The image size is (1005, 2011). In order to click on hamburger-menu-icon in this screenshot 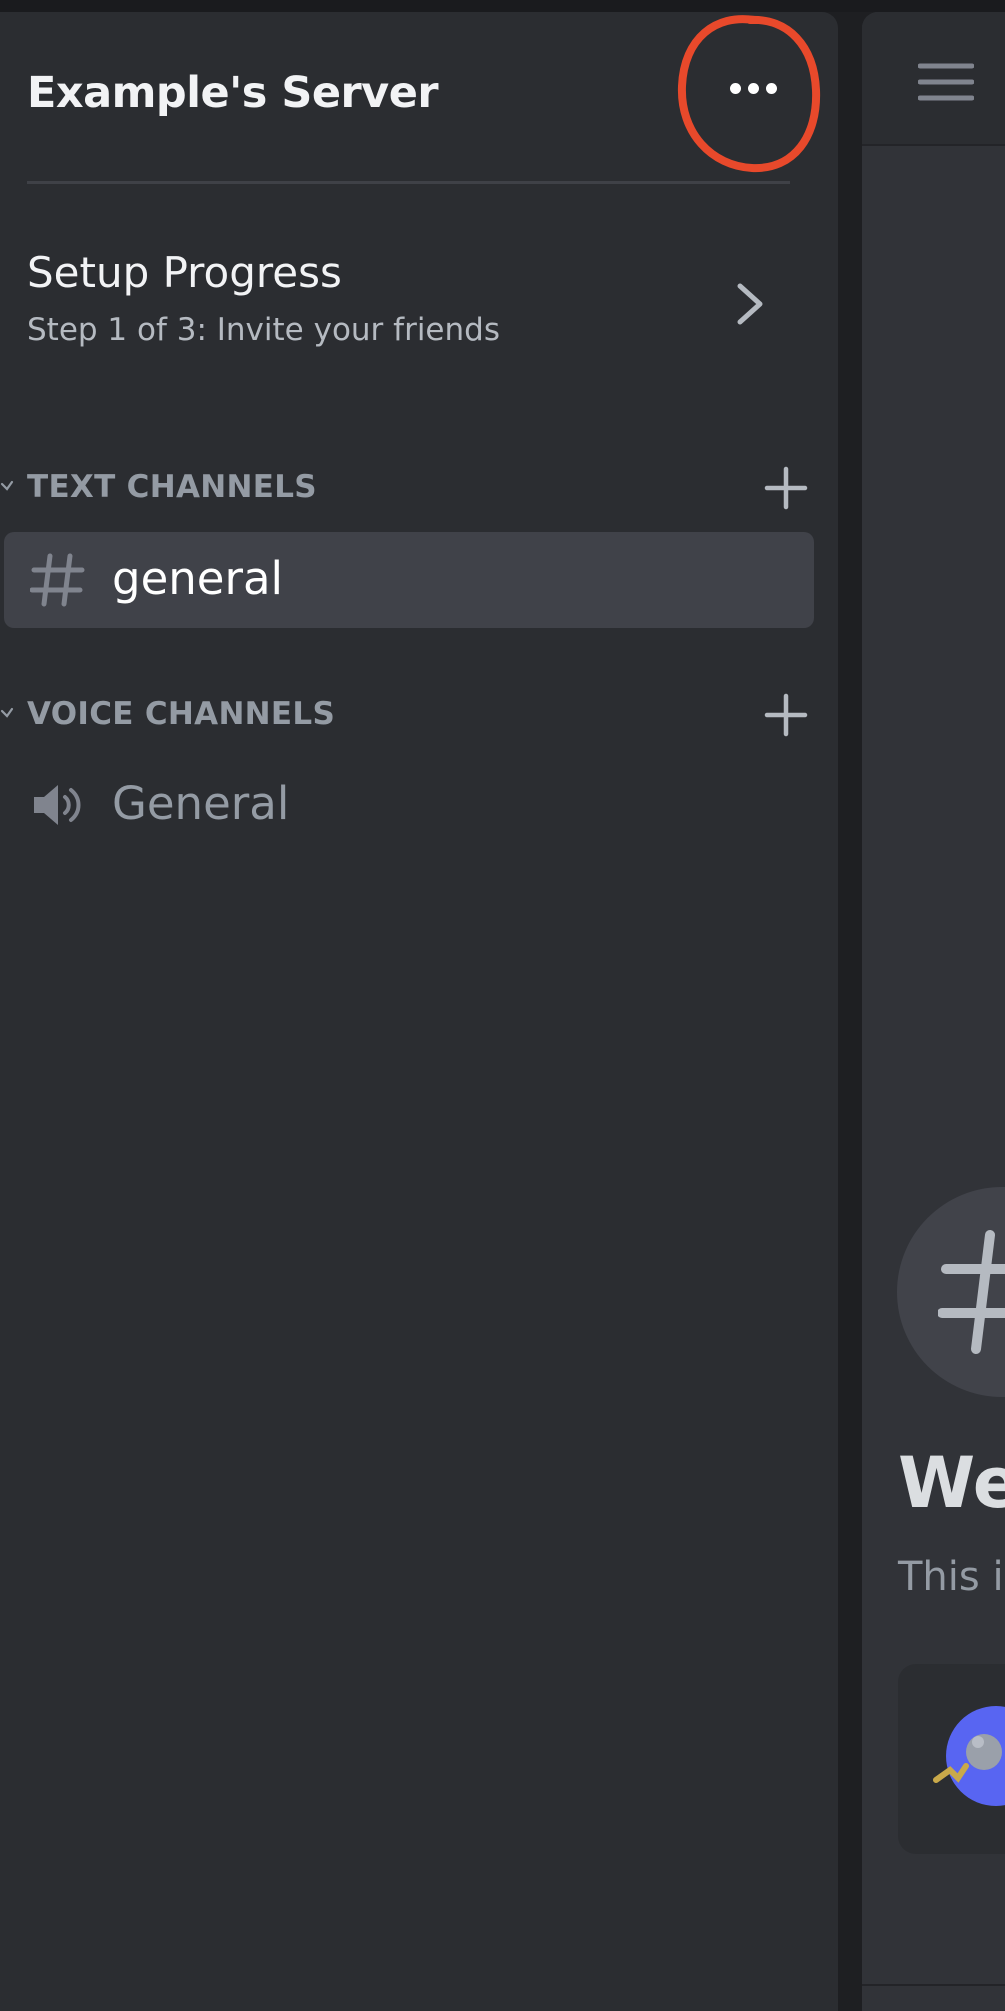, I will do `click(946, 82)`.